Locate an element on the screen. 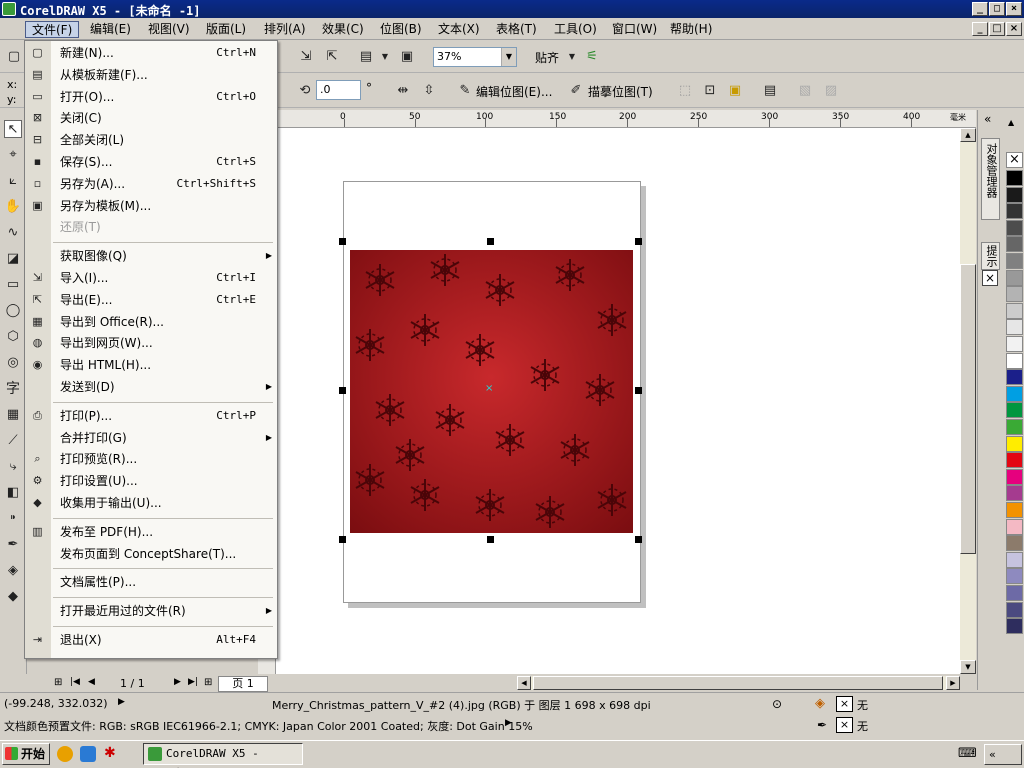  text-tool-icon: 字 is located at coordinates (13, 389).